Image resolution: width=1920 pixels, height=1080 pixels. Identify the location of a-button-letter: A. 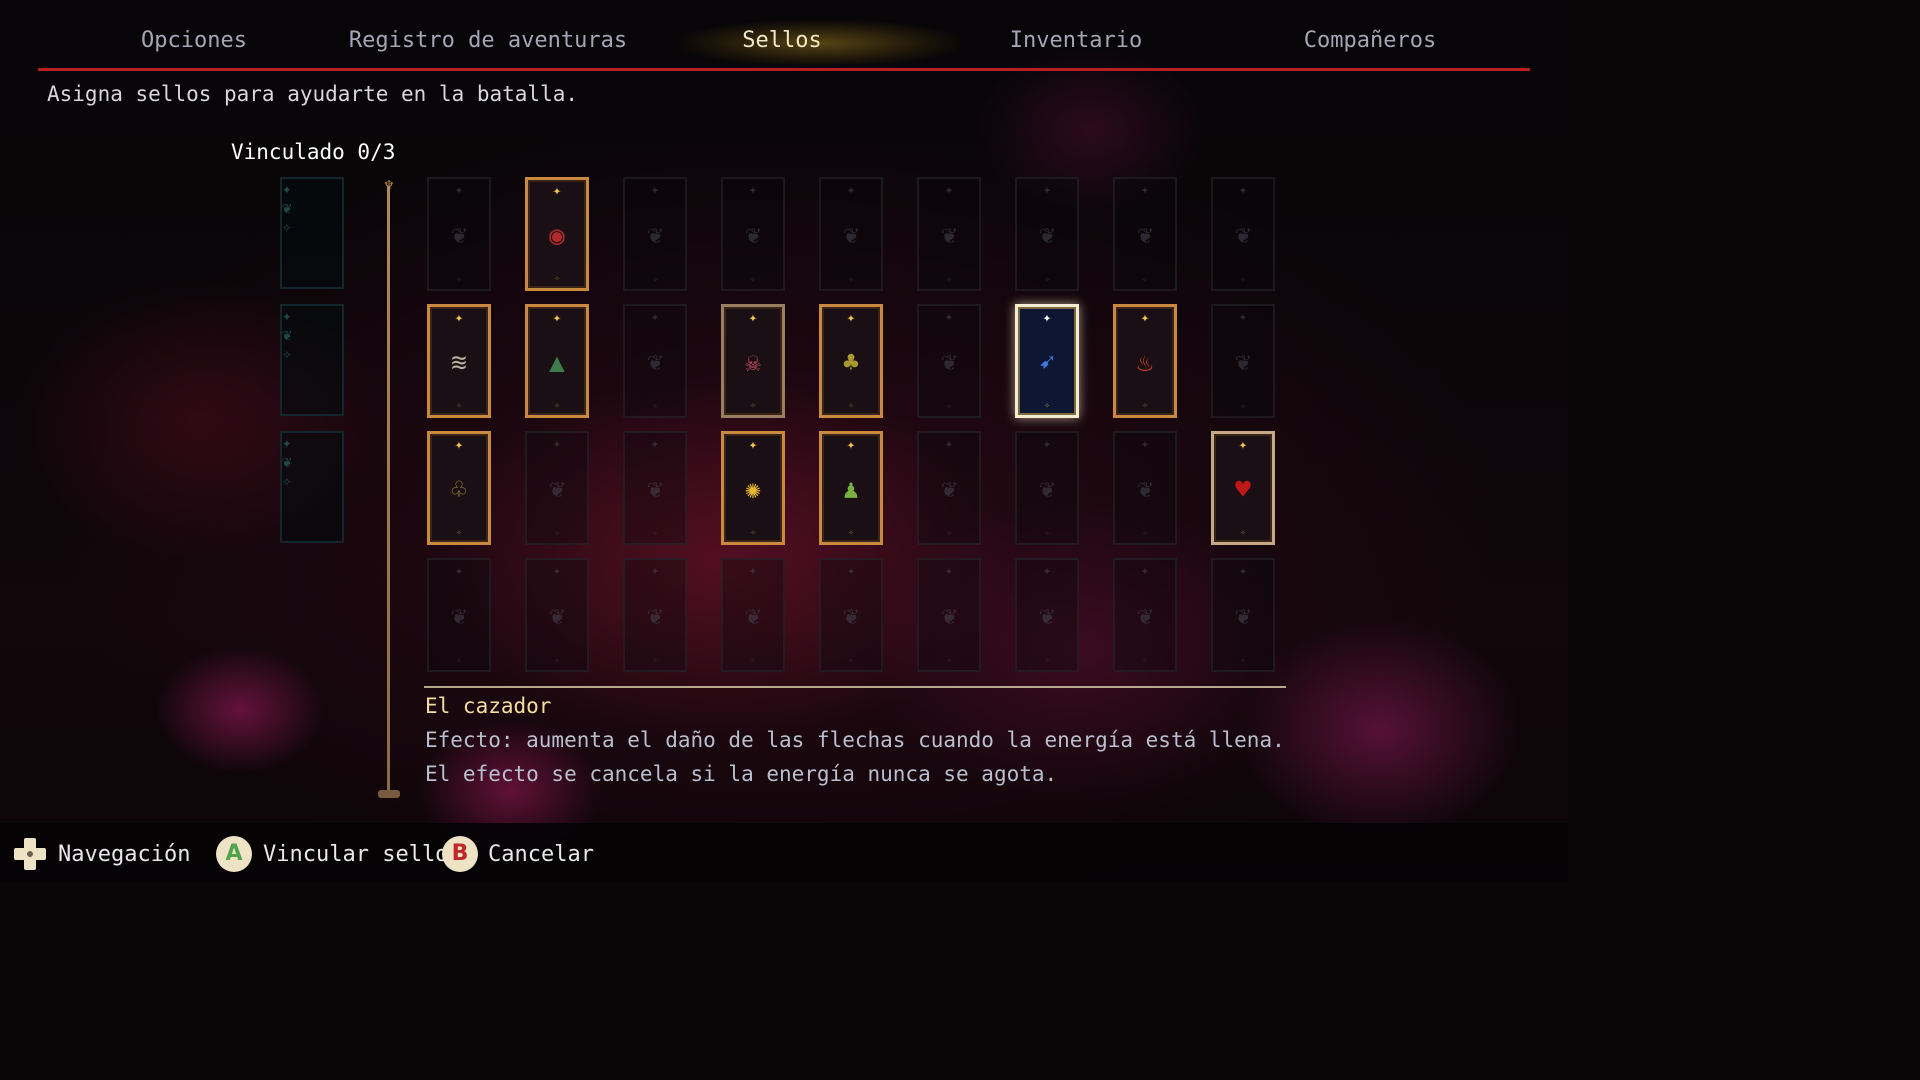
(234, 853).